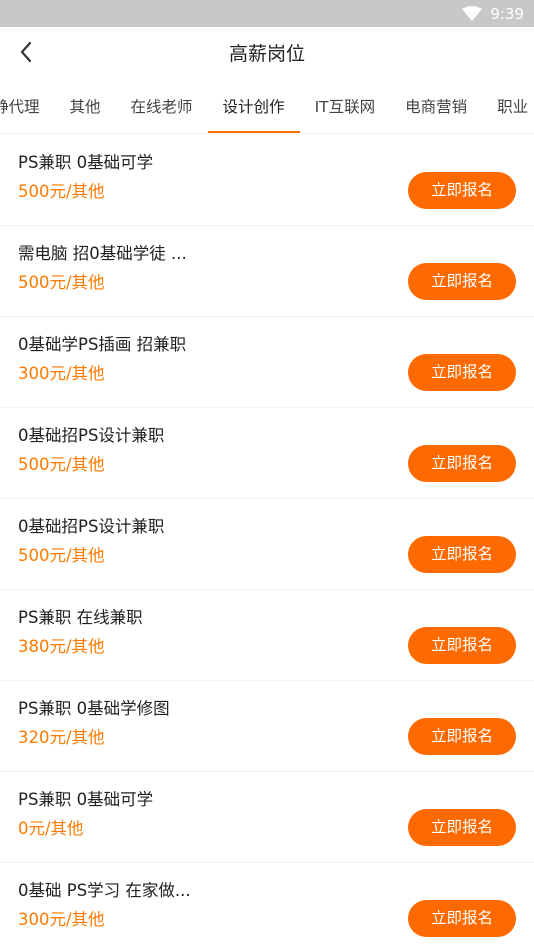  What do you see at coordinates (253, 107) in the screenshot?
I see `tab-design: 设计创作` at bounding box center [253, 107].